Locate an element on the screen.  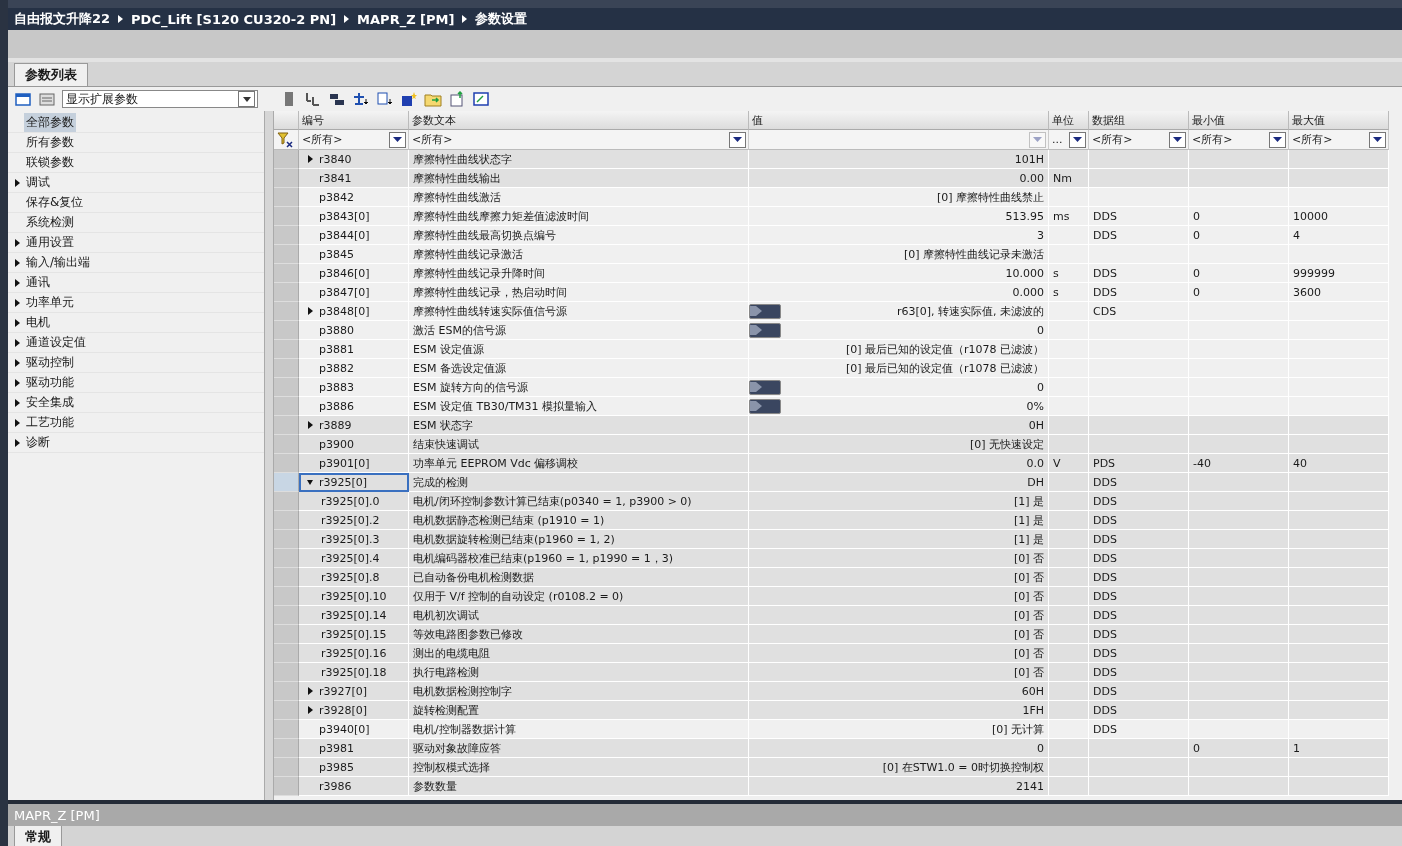
clear-filter-icon is located at coordinates (285, 139).